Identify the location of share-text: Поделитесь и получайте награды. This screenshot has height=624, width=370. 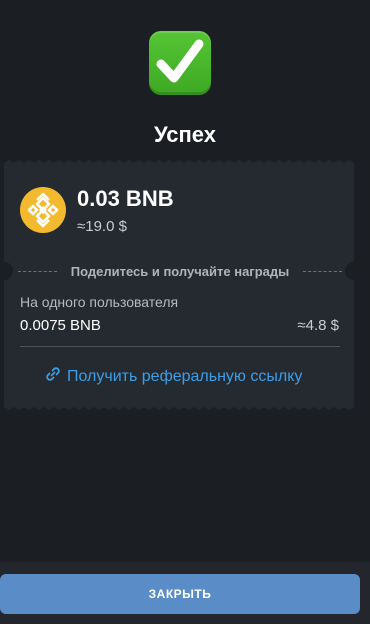
(180, 271).